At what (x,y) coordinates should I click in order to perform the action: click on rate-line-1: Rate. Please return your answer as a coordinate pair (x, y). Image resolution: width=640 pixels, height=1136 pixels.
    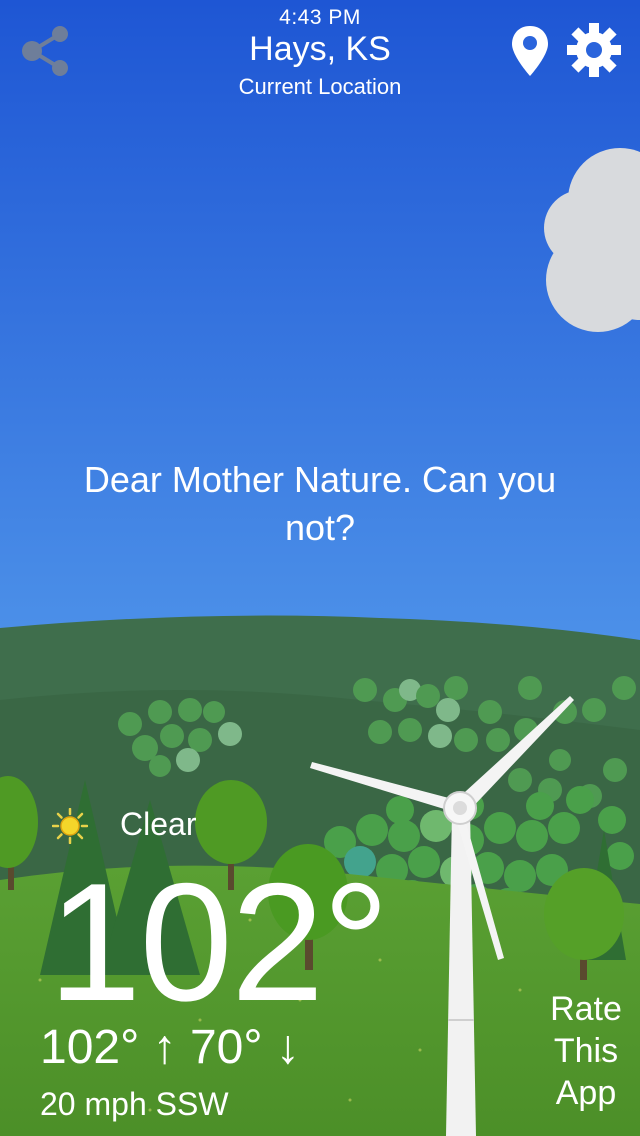
    Looking at the image, I should click on (586, 1009).